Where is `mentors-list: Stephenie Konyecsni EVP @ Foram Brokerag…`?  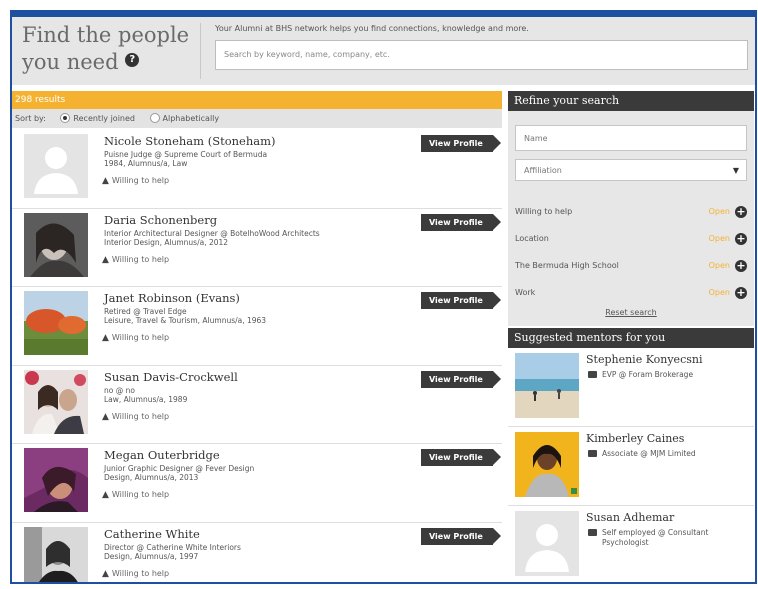 mentors-list: Stephenie Konyecsni EVP @ Foram Brokerag… is located at coordinates (631, 465).